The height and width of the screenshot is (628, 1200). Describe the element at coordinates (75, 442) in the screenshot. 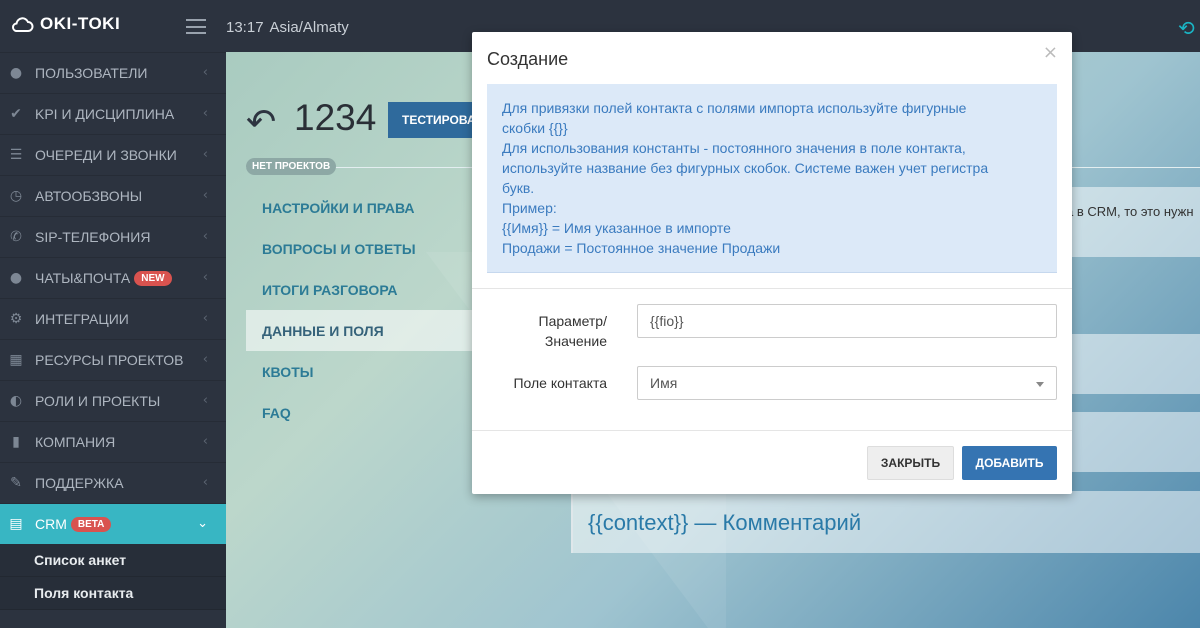

I see `sidebar-item-label: КОМПАНИЯ` at that location.